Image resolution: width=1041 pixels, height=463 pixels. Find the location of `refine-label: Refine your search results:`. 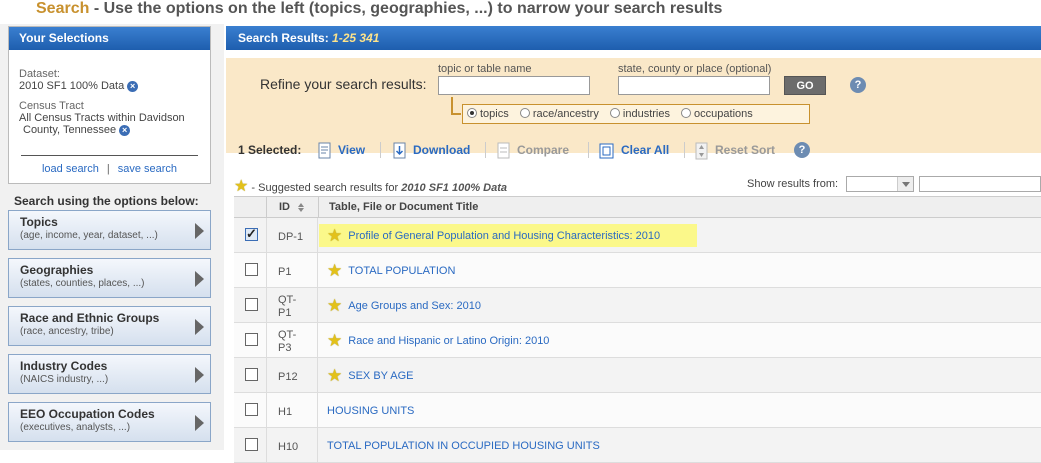

refine-label: Refine your search results: is located at coordinates (343, 84).